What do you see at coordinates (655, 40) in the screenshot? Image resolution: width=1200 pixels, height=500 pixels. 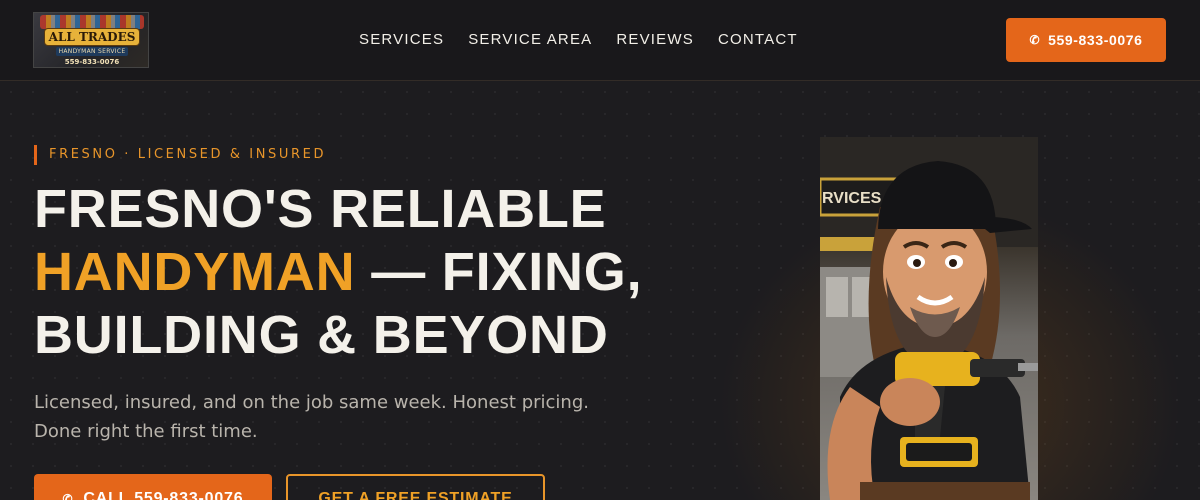 I see `nav-reviews: REVIEWS` at bounding box center [655, 40].